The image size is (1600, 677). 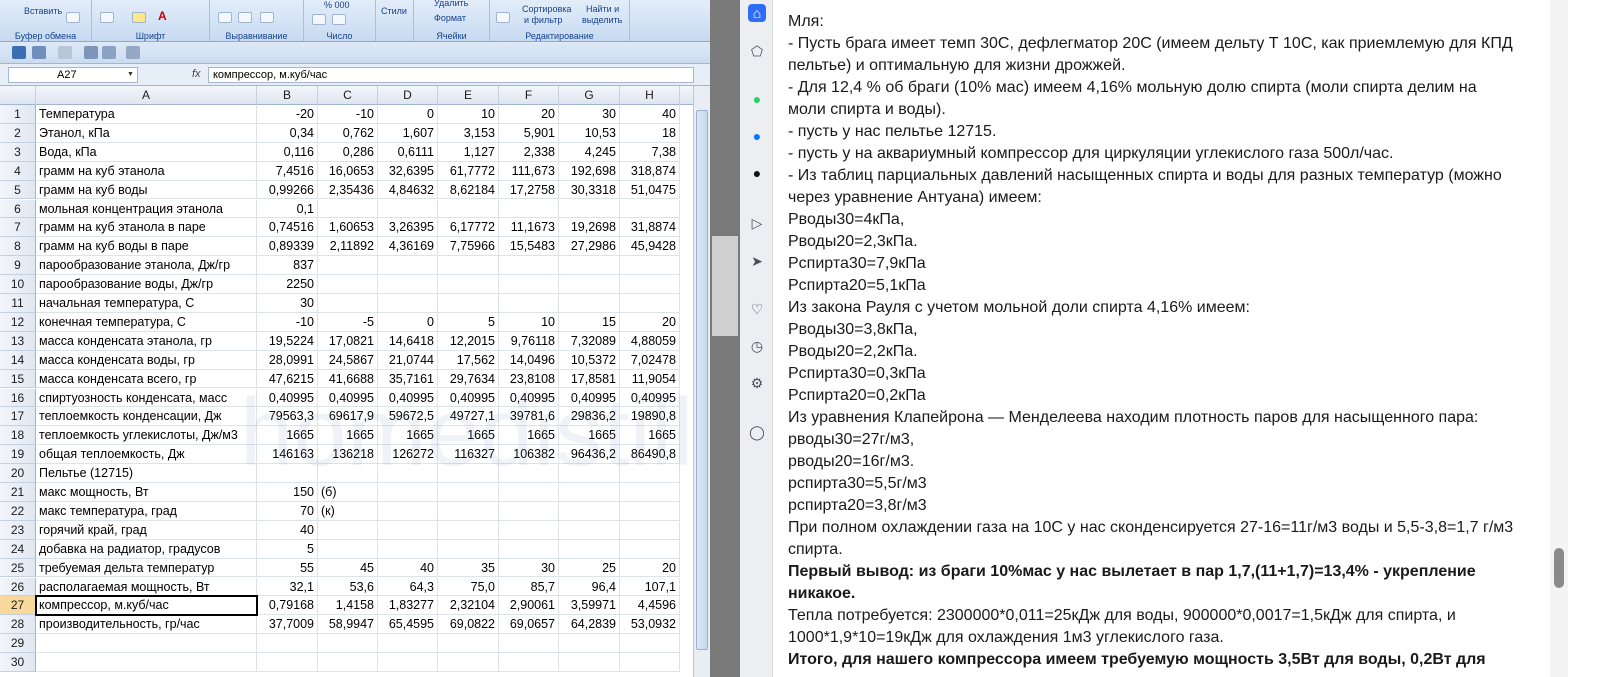 I want to click on cell-value: 150, so click(x=287, y=492).